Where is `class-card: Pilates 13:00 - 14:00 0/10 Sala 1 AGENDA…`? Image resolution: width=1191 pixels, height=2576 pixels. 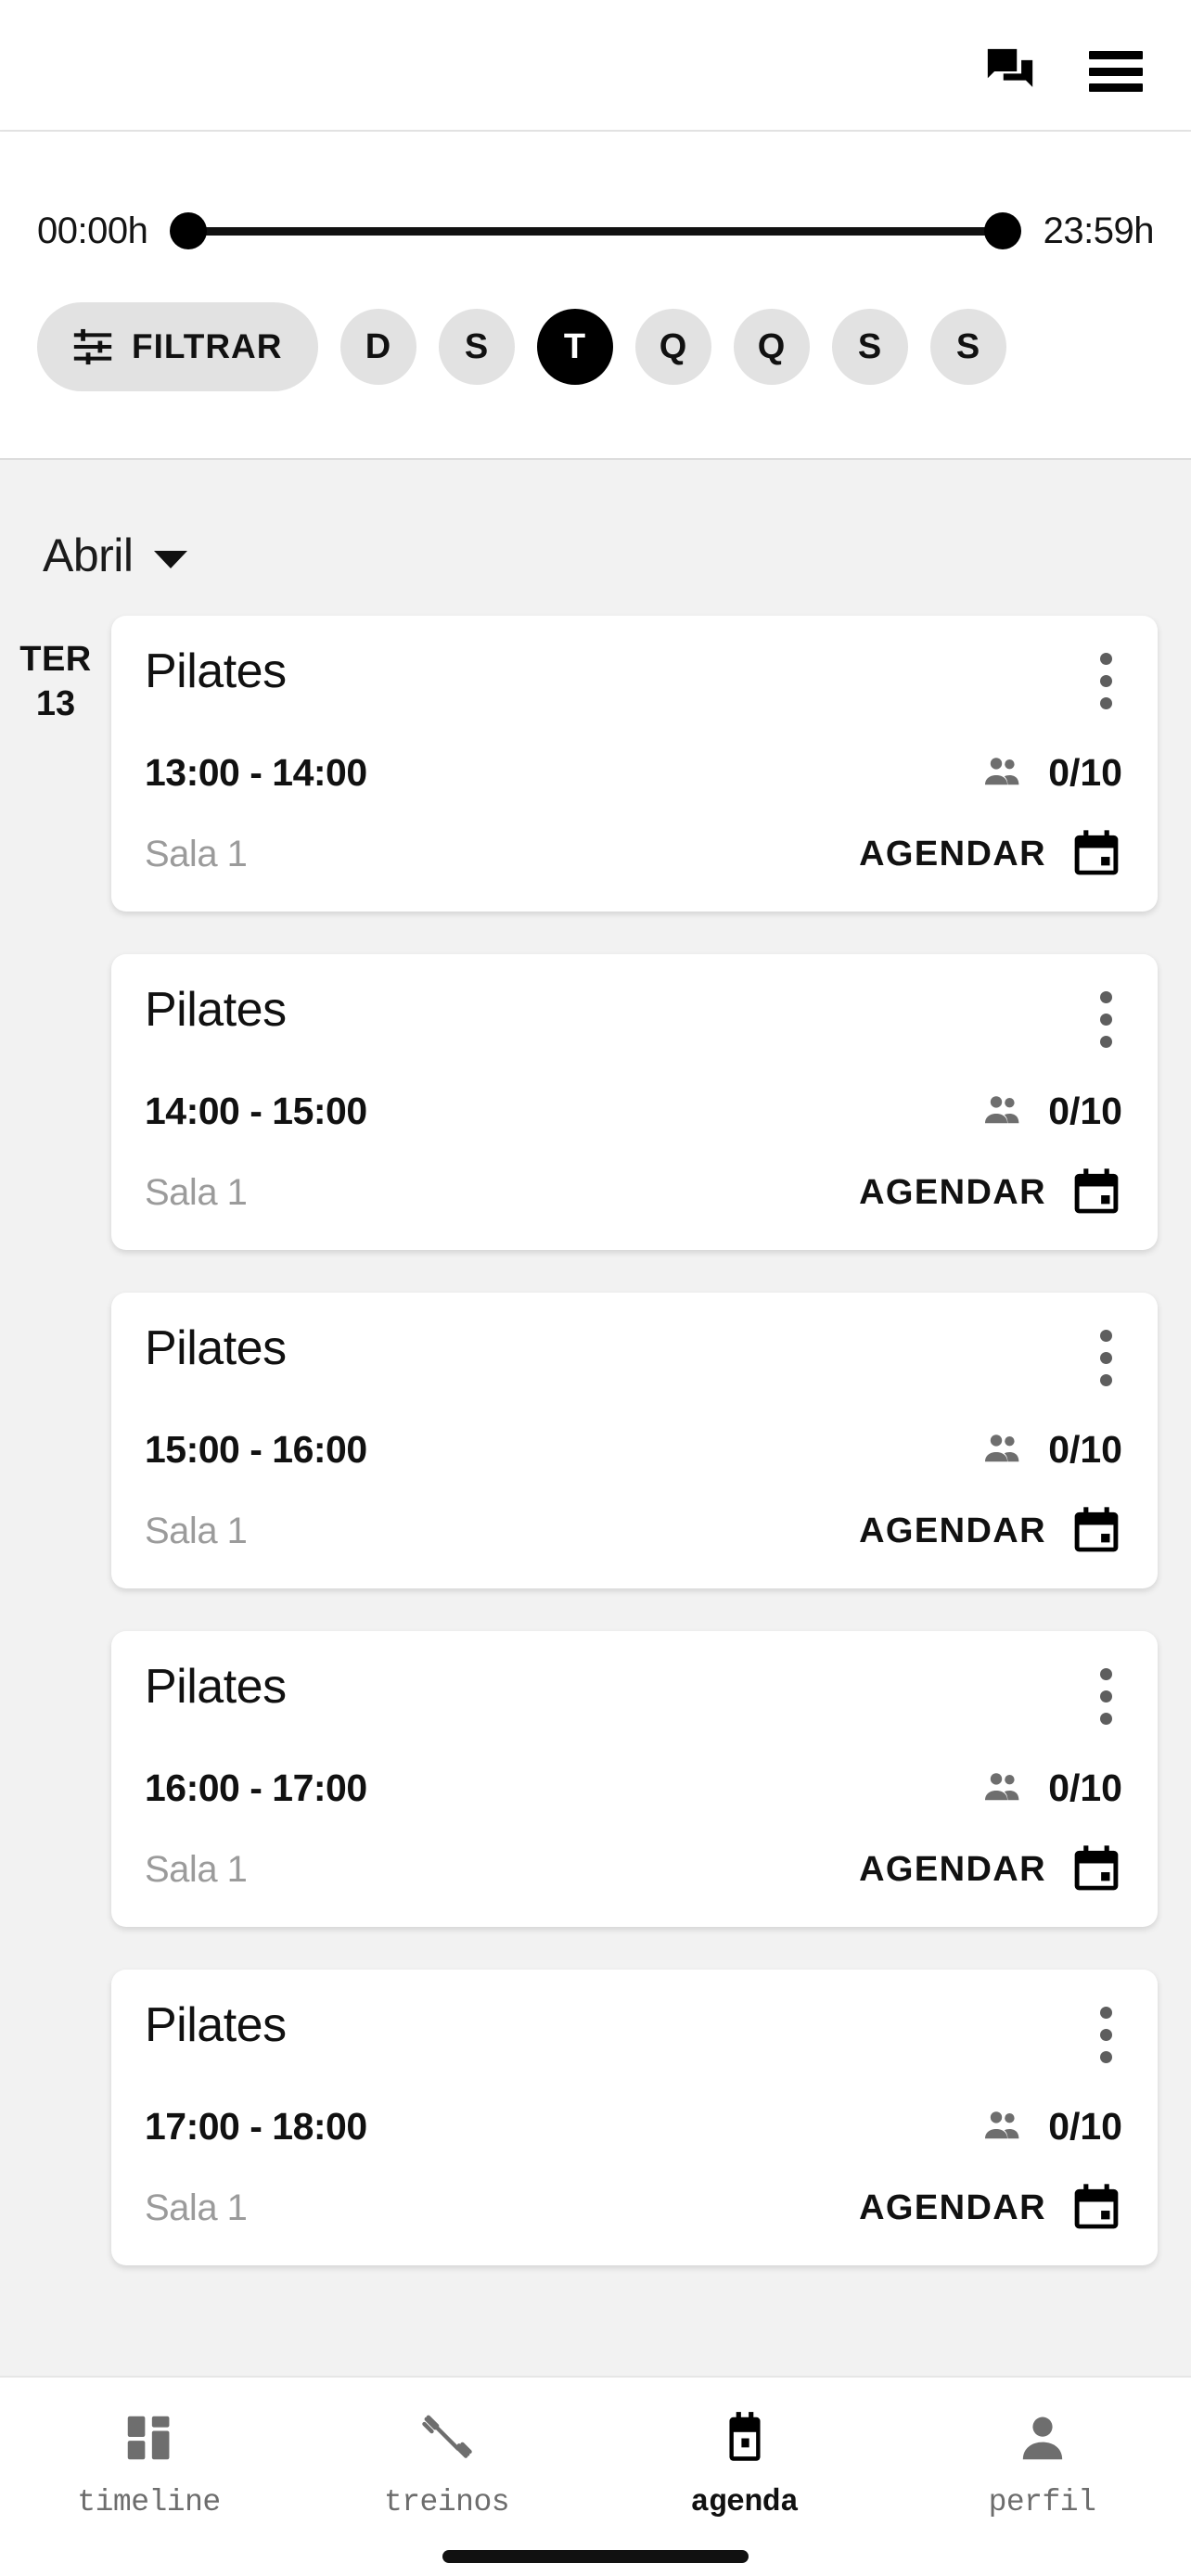
class-card: Pilates 13:00 - 14:00 0/10 Sala 1 AGENDA… is located at coordinates (634, 764).